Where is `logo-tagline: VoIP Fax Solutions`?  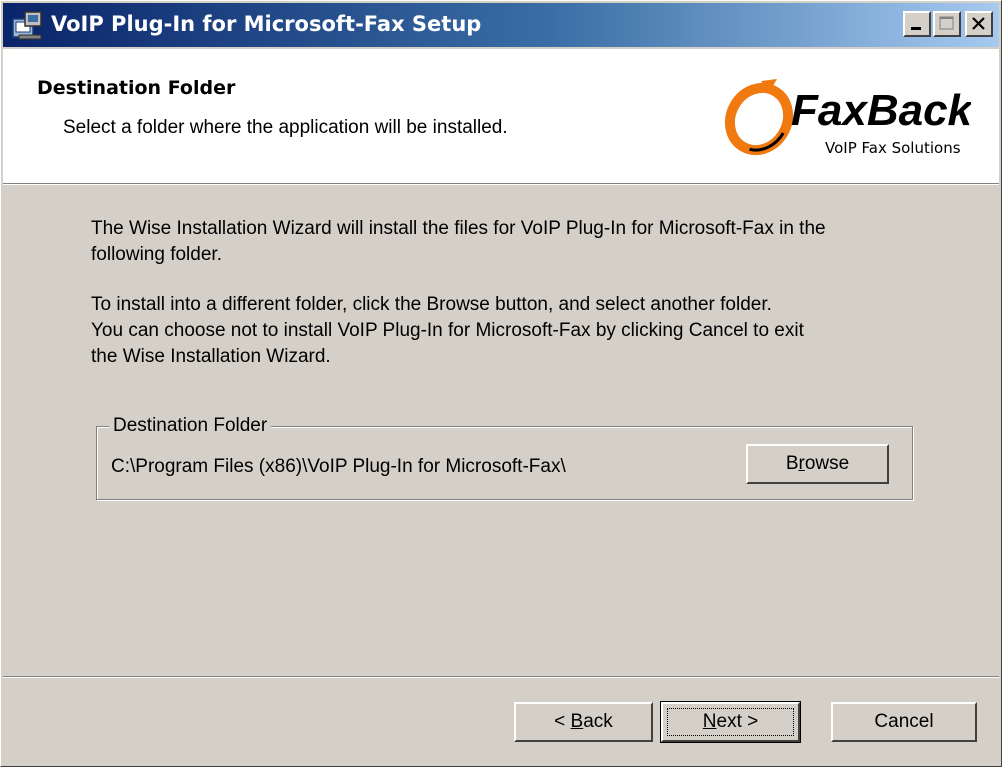 logo-tagline: VoIP Fax Solutions is located at coordinates (893, 148).